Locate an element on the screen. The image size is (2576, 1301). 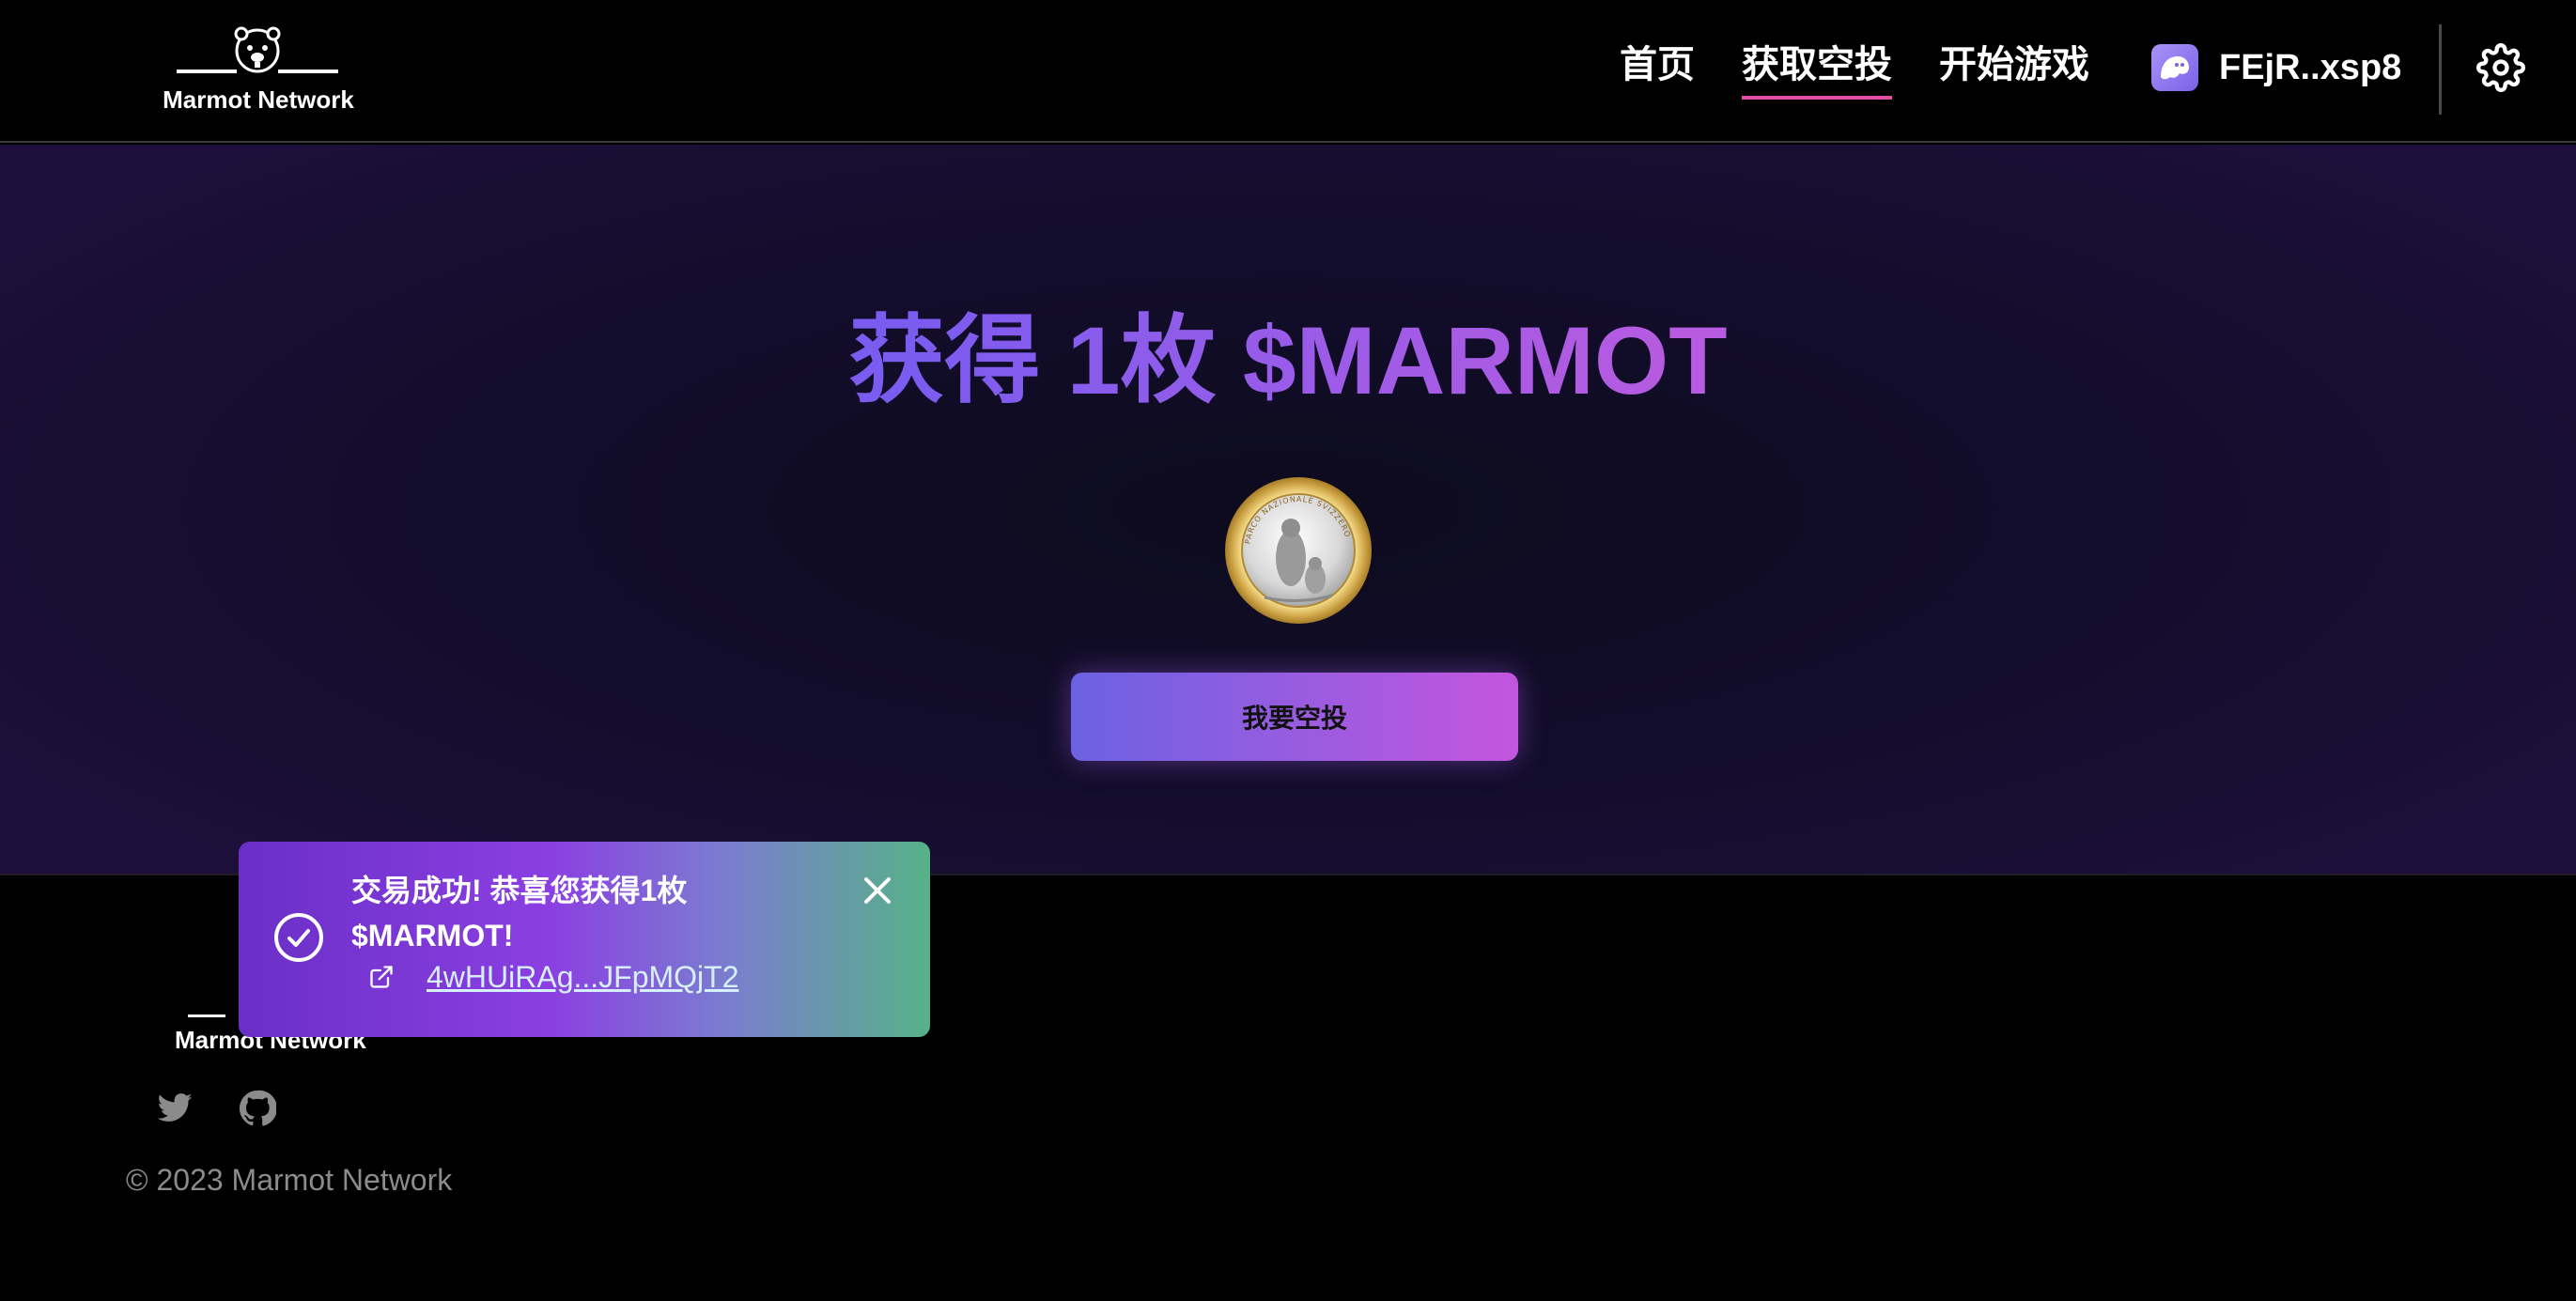
main-nav: 首页 获取空投 开始游戏 is located at coordinates (1878, 69).